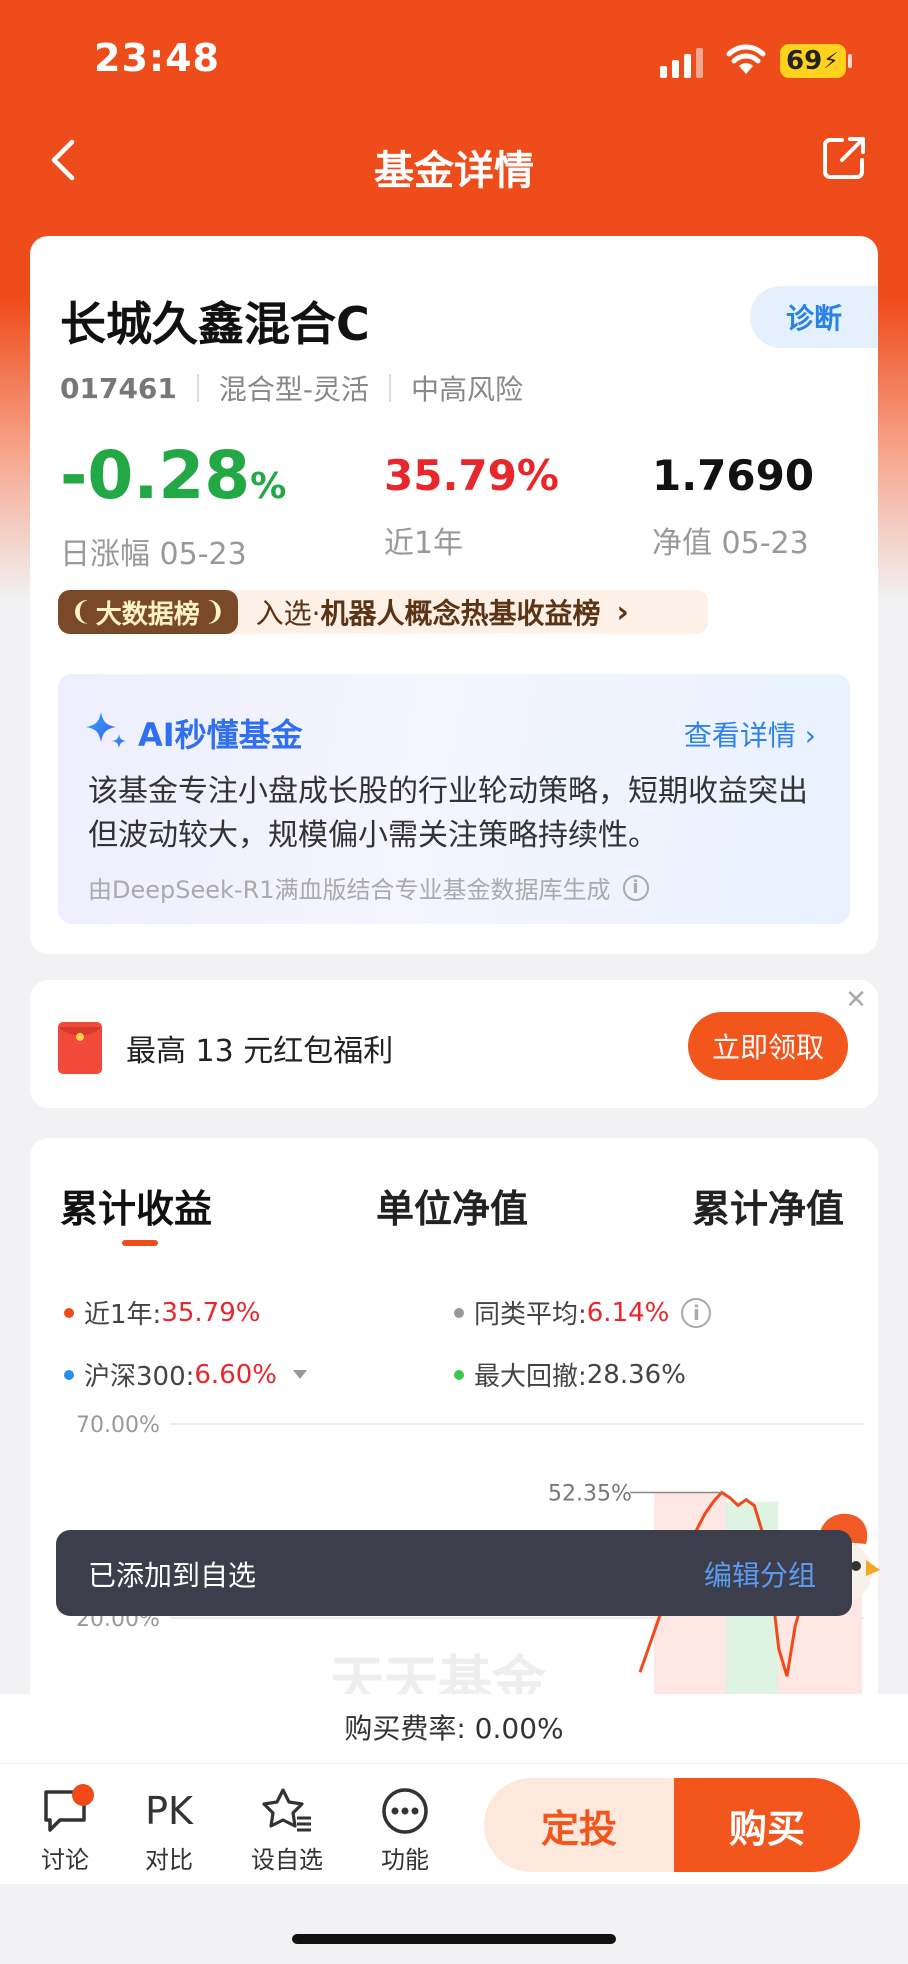 The width and height of the screenshot is (908, 1964). Describe the element at coordinates (211, 1312) in the screenshot. I see `legend-value: 35.79%` at that location.